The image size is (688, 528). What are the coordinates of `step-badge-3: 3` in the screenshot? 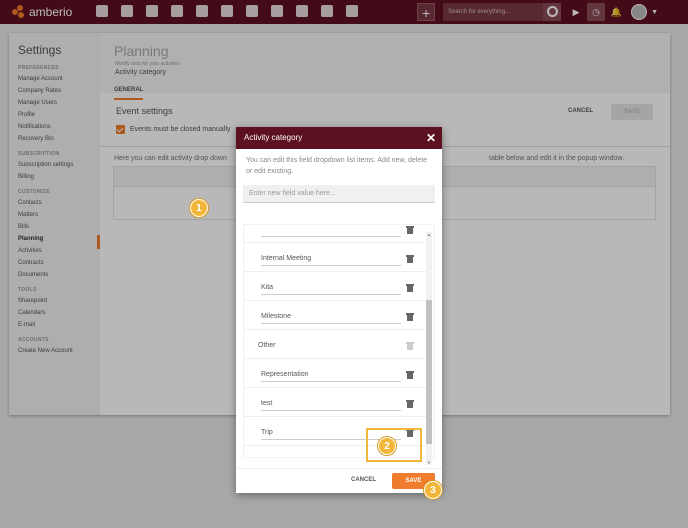 It's located at (433, 490).